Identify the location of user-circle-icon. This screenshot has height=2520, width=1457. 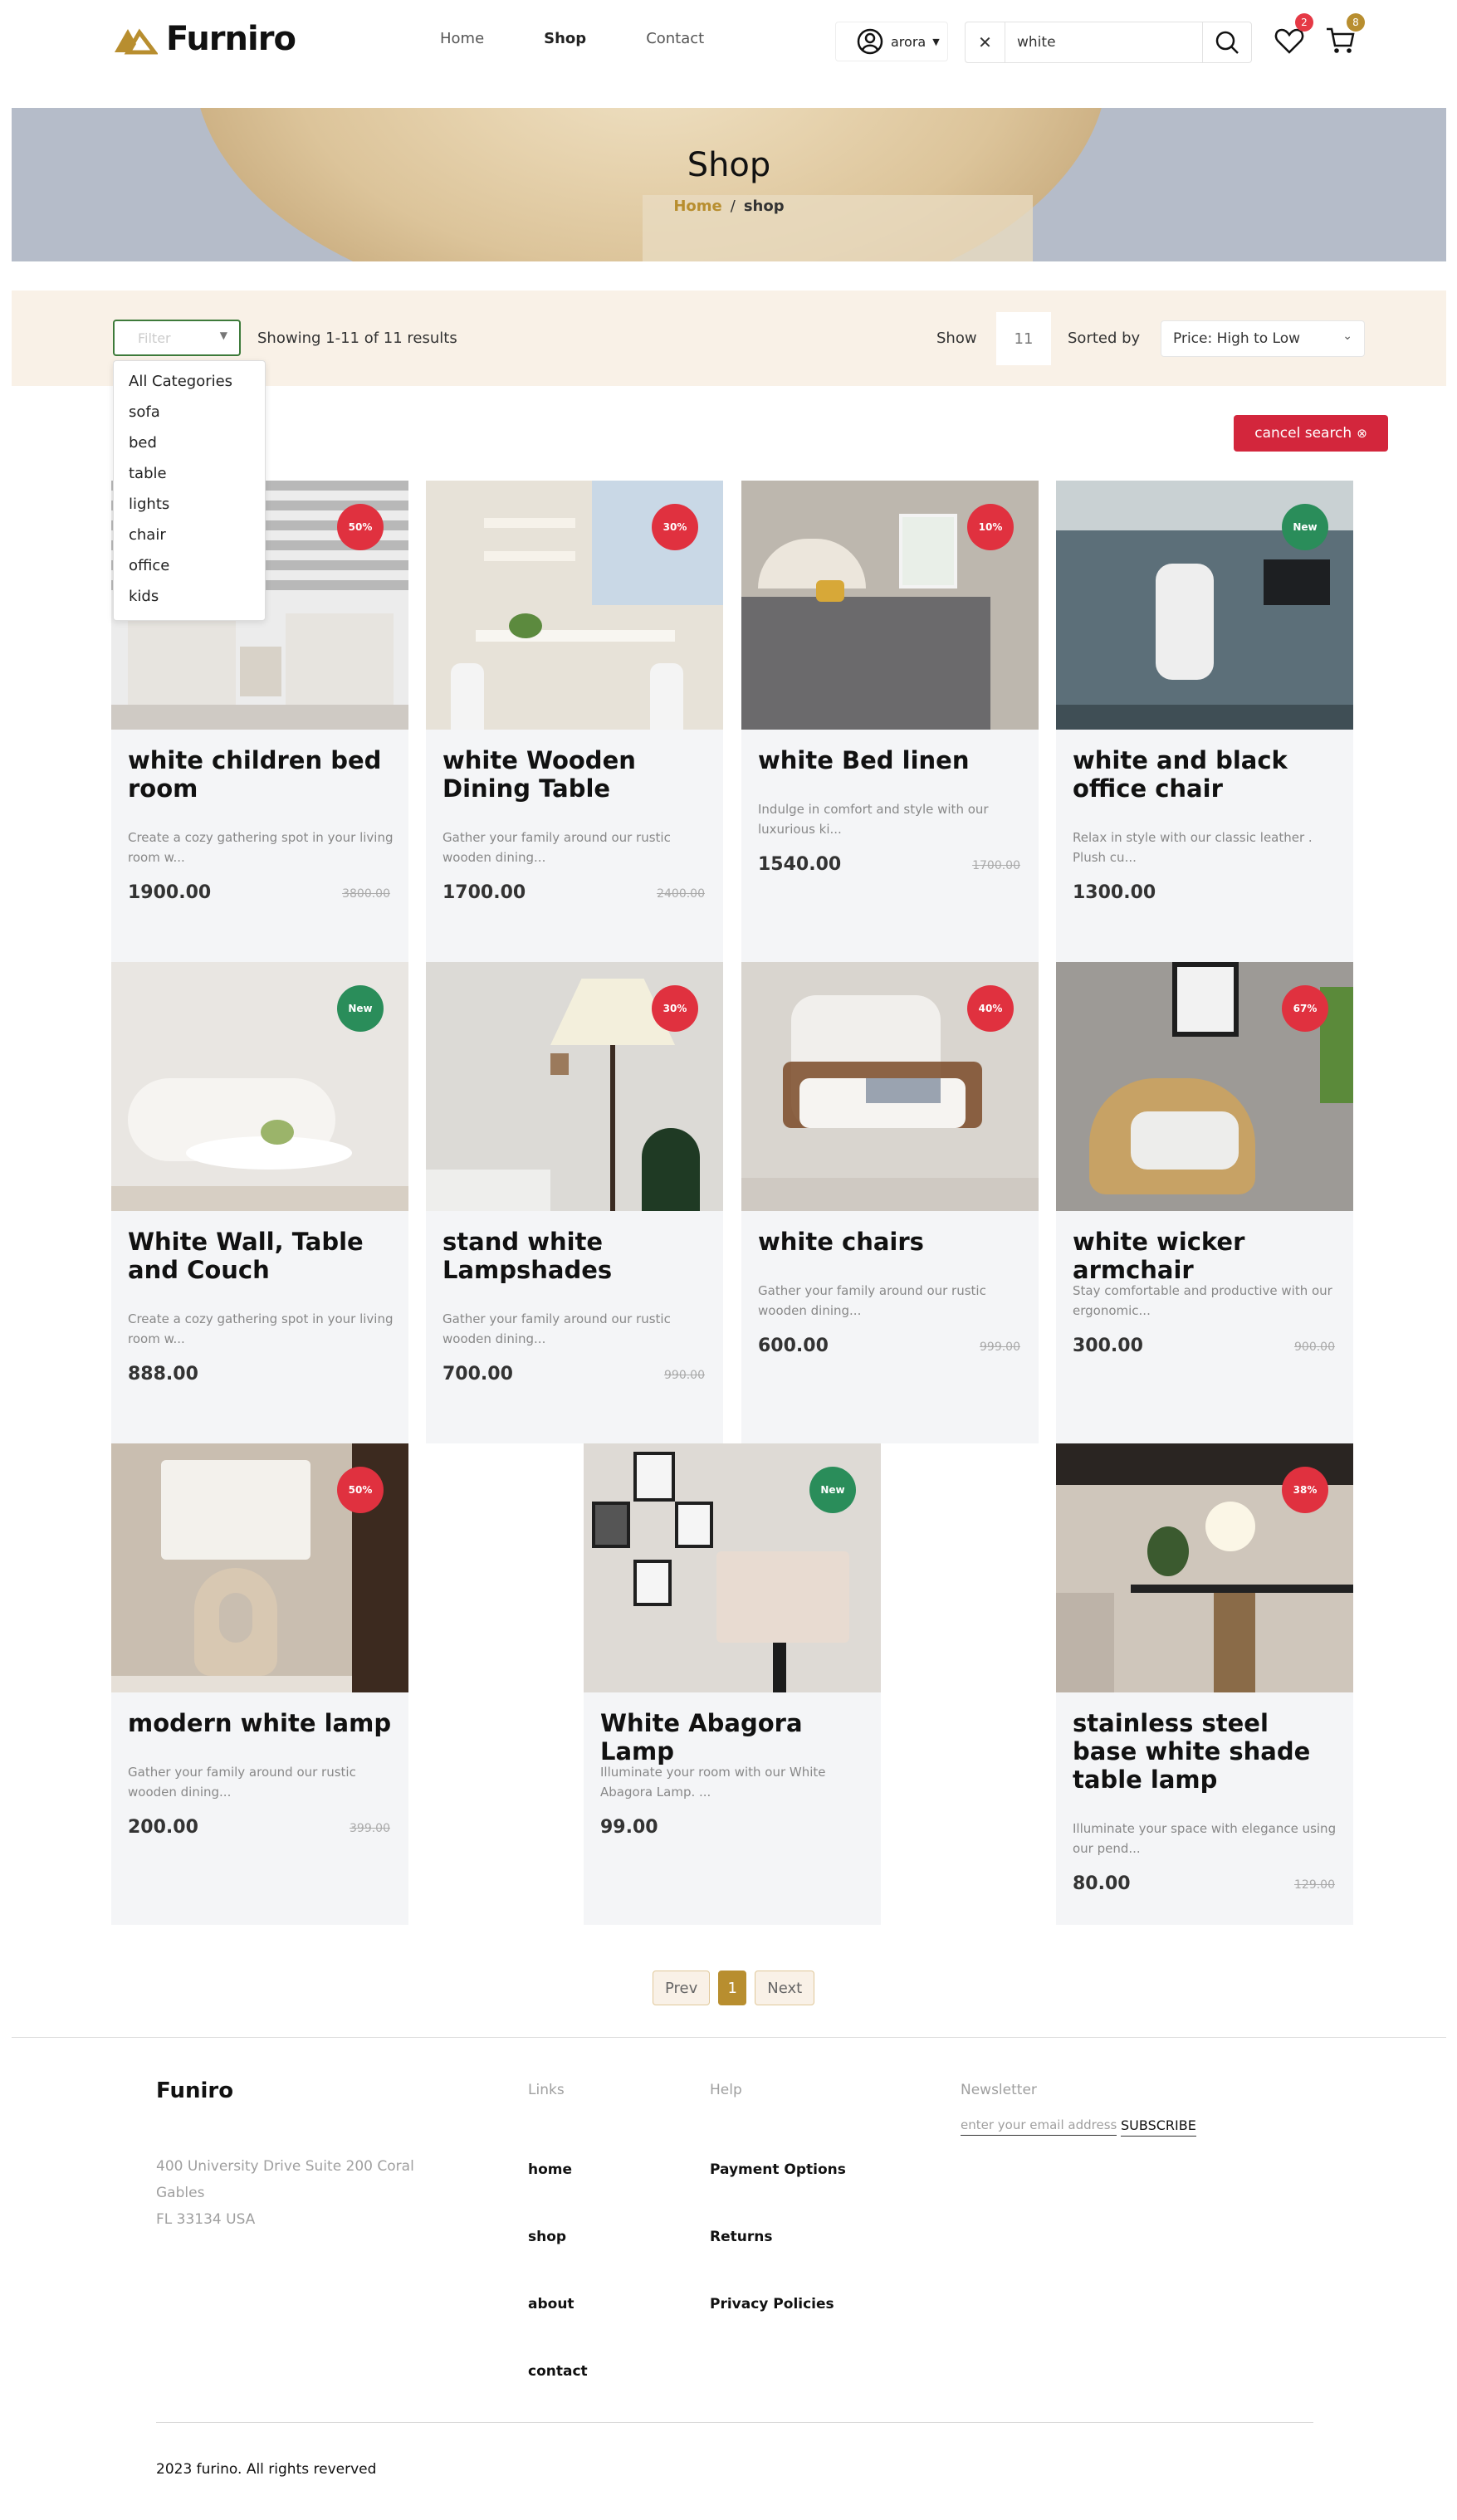
(870, 41).